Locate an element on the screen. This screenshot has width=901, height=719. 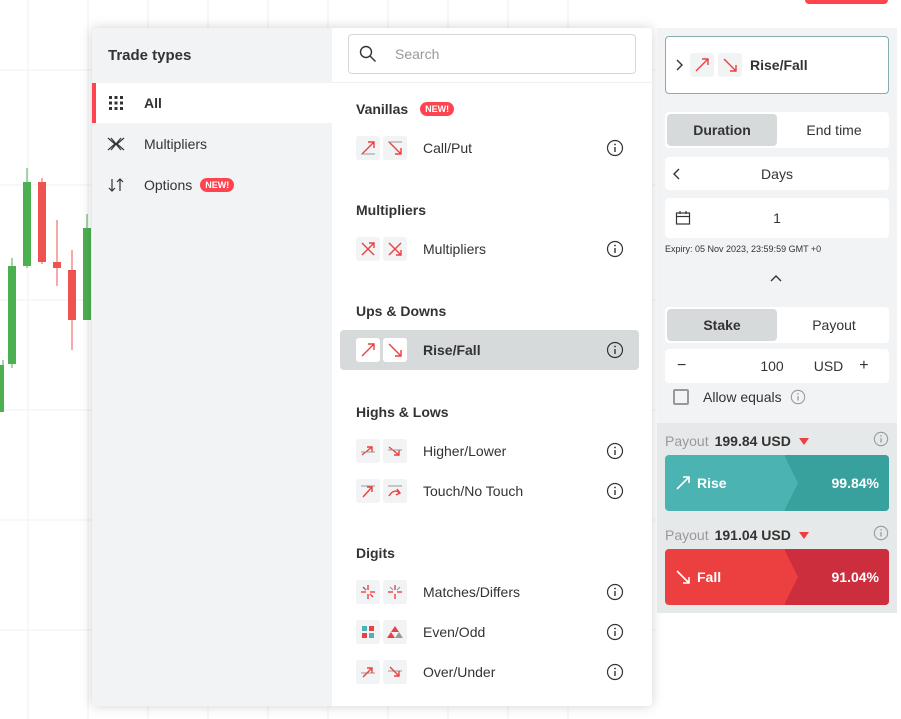
group-title-digits: Digits is located at coordinates (375, 553).